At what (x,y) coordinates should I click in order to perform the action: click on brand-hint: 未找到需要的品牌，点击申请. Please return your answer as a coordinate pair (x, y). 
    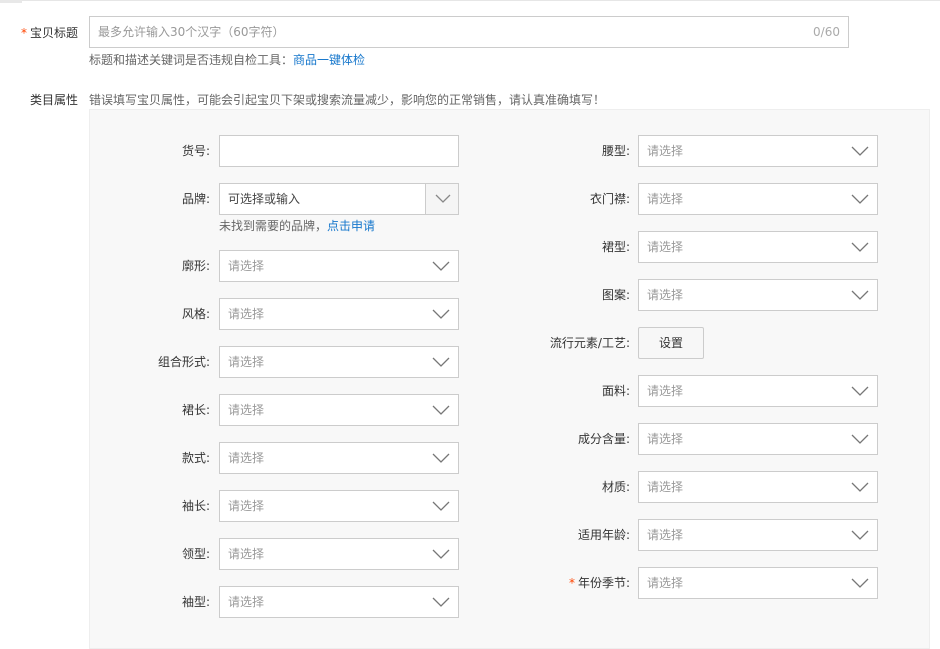
    Looking at the image, I should click on (297, 225).